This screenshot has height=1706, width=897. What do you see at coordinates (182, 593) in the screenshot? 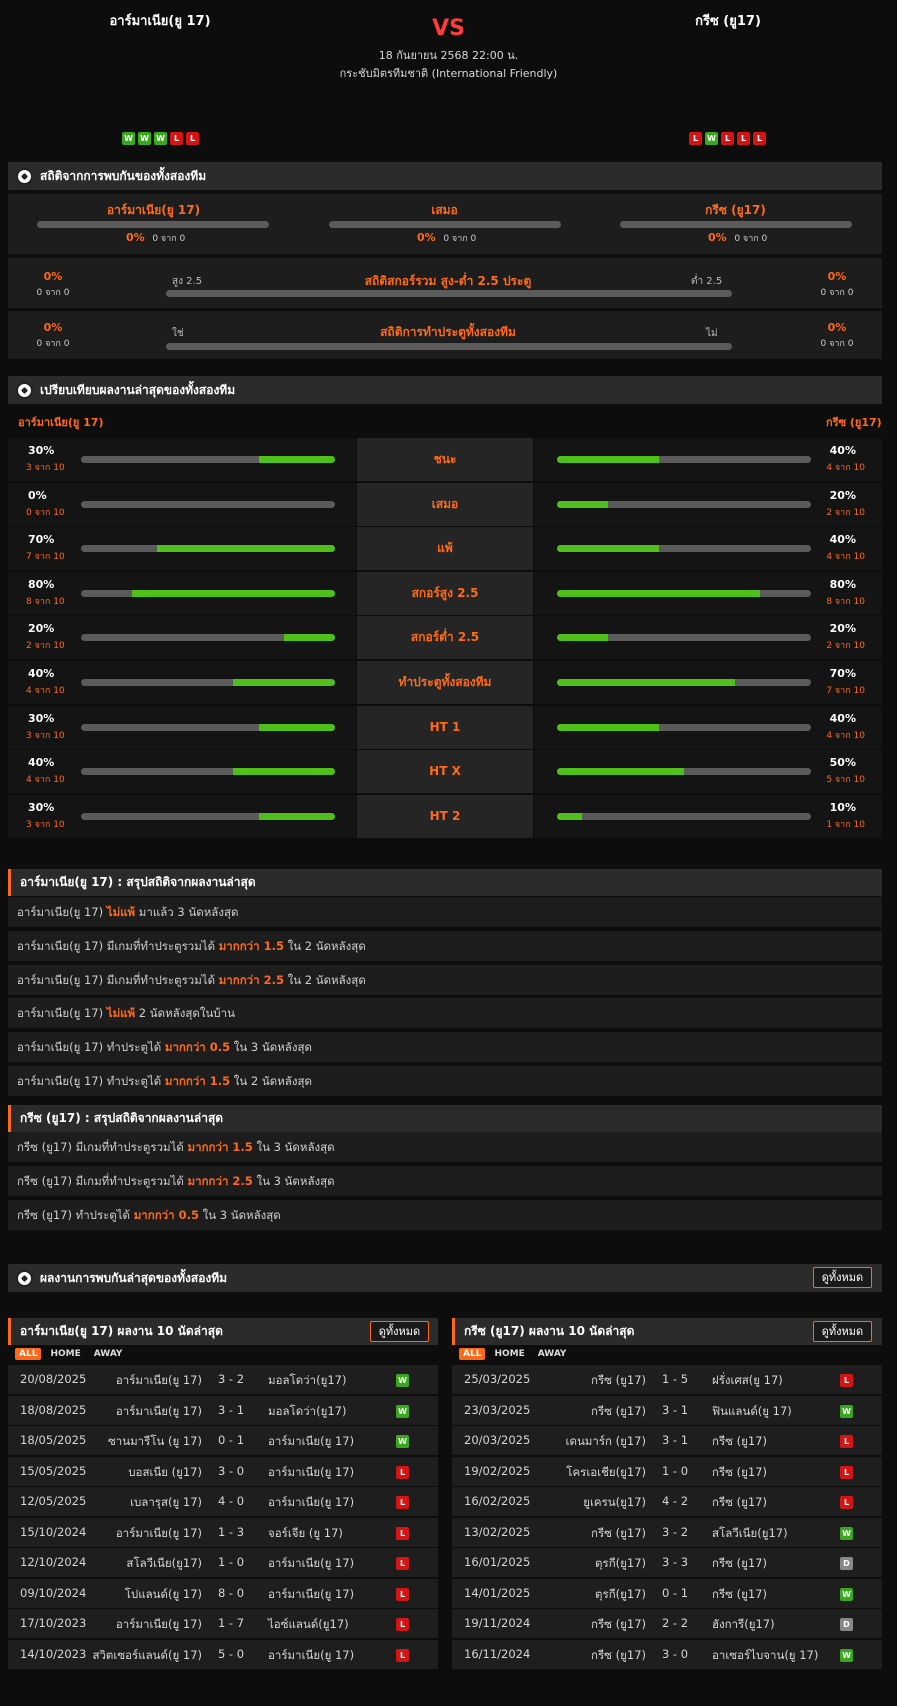
I see `compare-home-cell: 80% 8 จาก 10` at bounding box center [182, 593].